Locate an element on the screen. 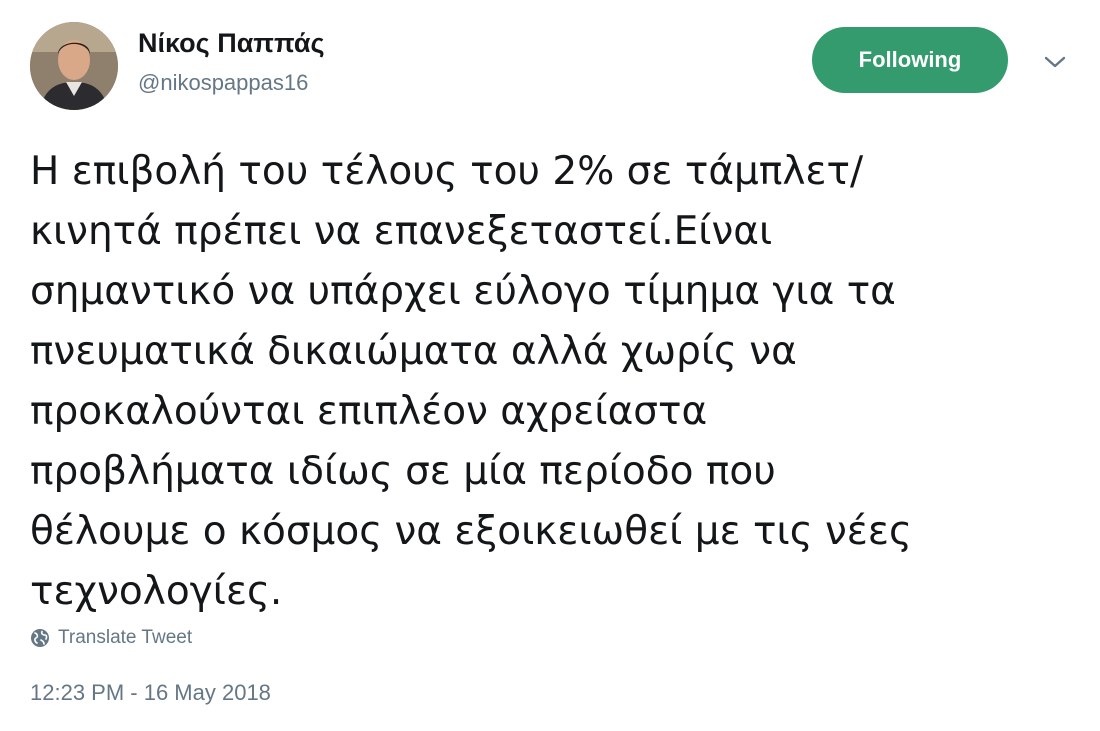  translate-tweet-link: Translate Tweet is located at coordinates (111, 638).